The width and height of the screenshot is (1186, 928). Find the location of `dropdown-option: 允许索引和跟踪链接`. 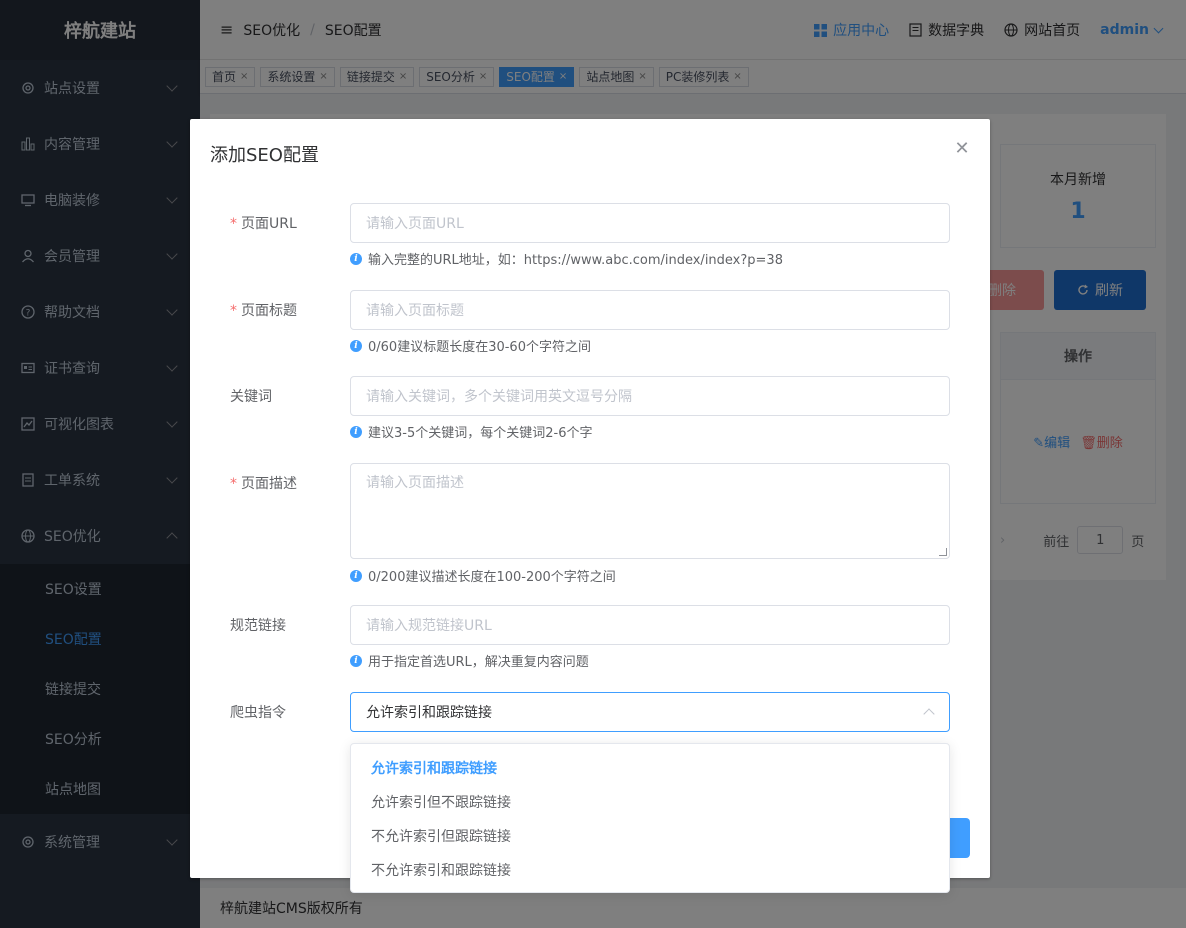

dropdown-option: 允许索引和跟踪链接 is located at coordinates (650, 768).